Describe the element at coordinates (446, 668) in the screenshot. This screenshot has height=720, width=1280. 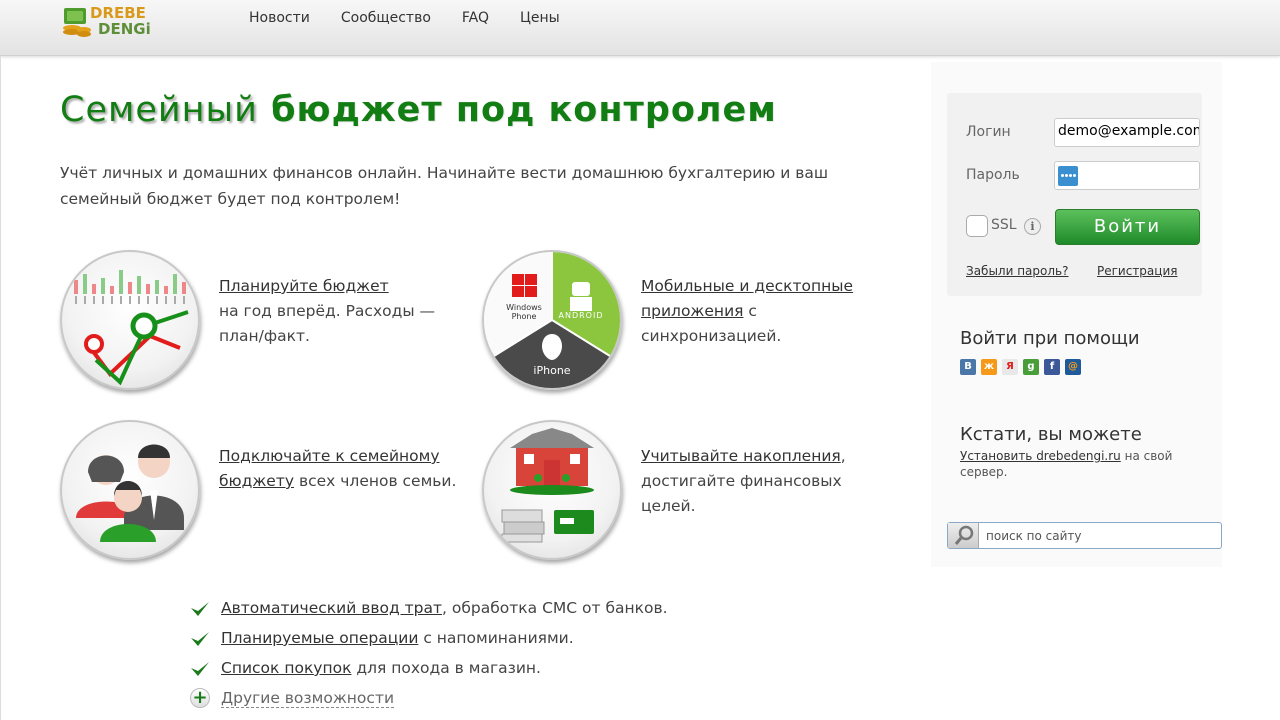
I see `check-shopping-list-text: для похода в магазин.` at that location.